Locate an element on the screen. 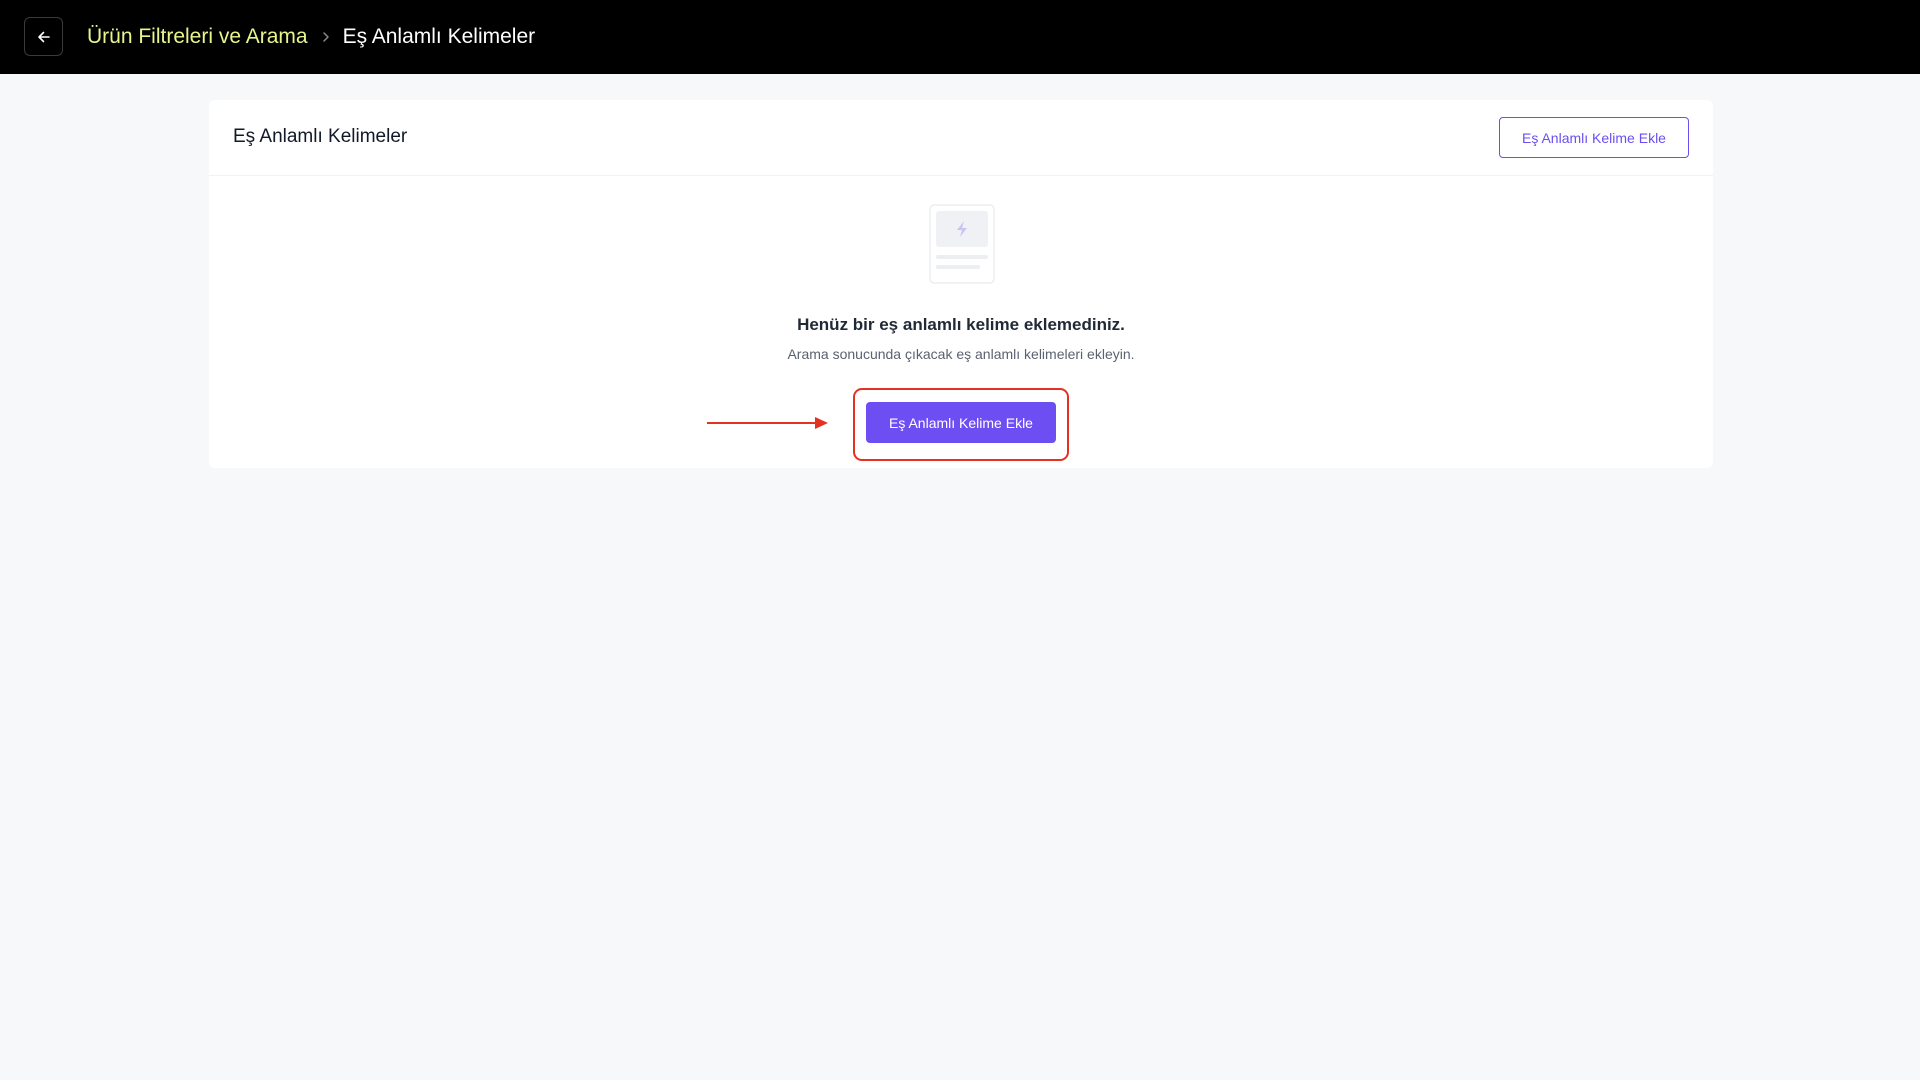  chevron-right-icon is located at coordinates (326, 37).